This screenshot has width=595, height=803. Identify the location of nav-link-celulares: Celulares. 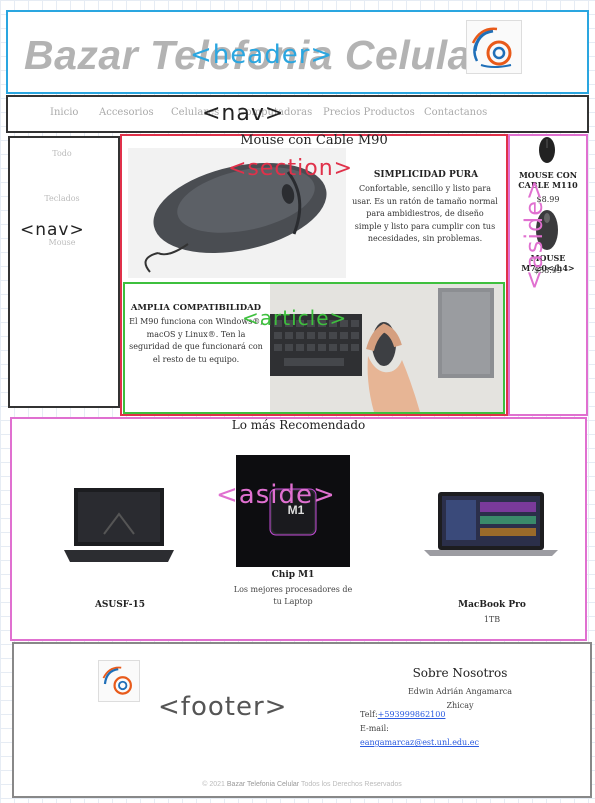
(195, 112).